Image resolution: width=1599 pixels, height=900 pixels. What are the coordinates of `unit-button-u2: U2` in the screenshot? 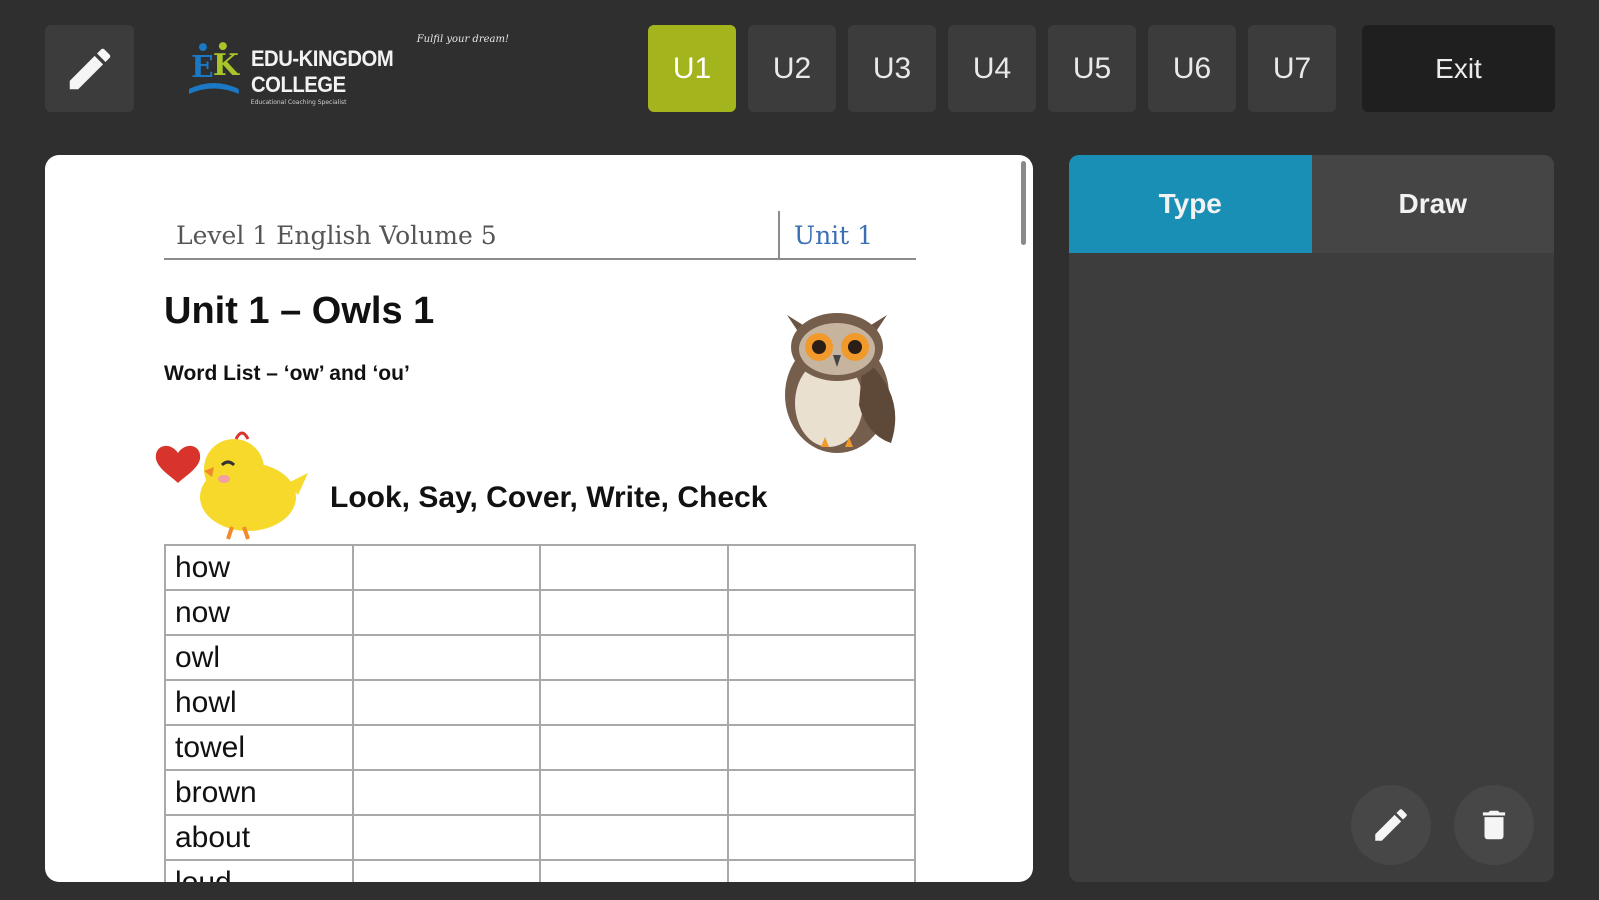 It's located at (792, 68).